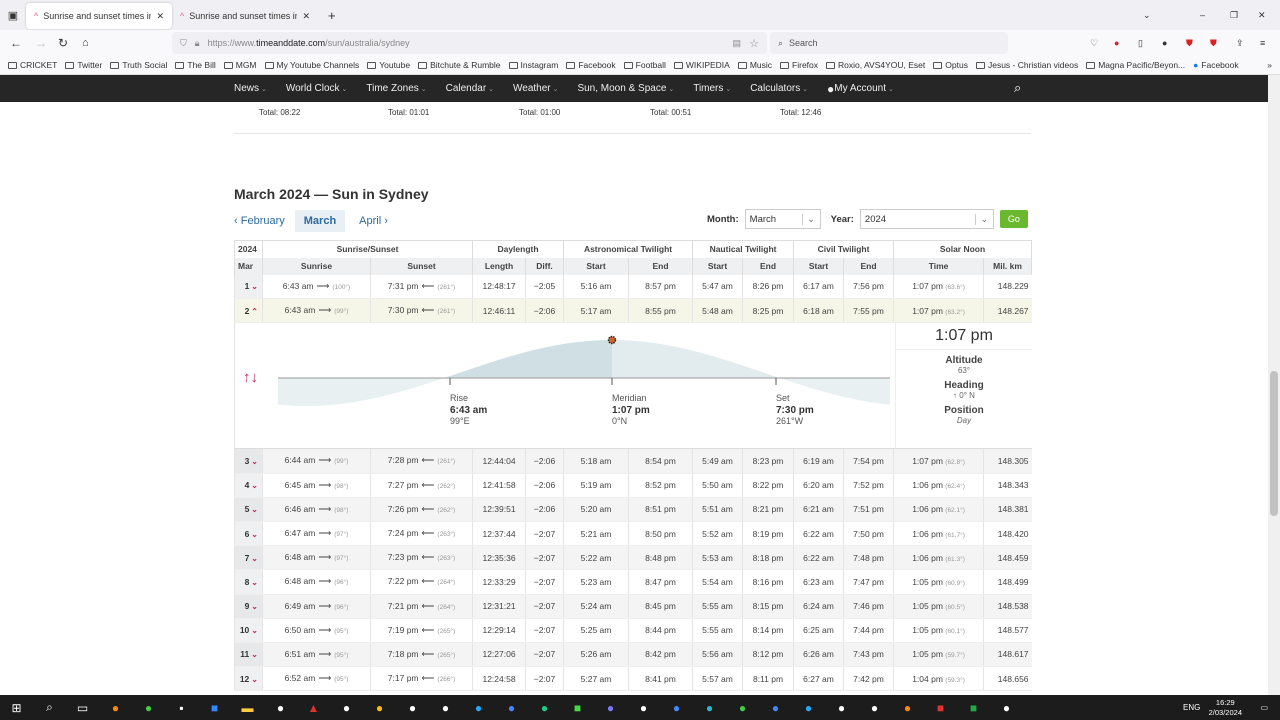 The height and width of the screenshot is (720, 1280). I want to click on bookmark-item: Jesus - Christian videos, so click(1026, 65).